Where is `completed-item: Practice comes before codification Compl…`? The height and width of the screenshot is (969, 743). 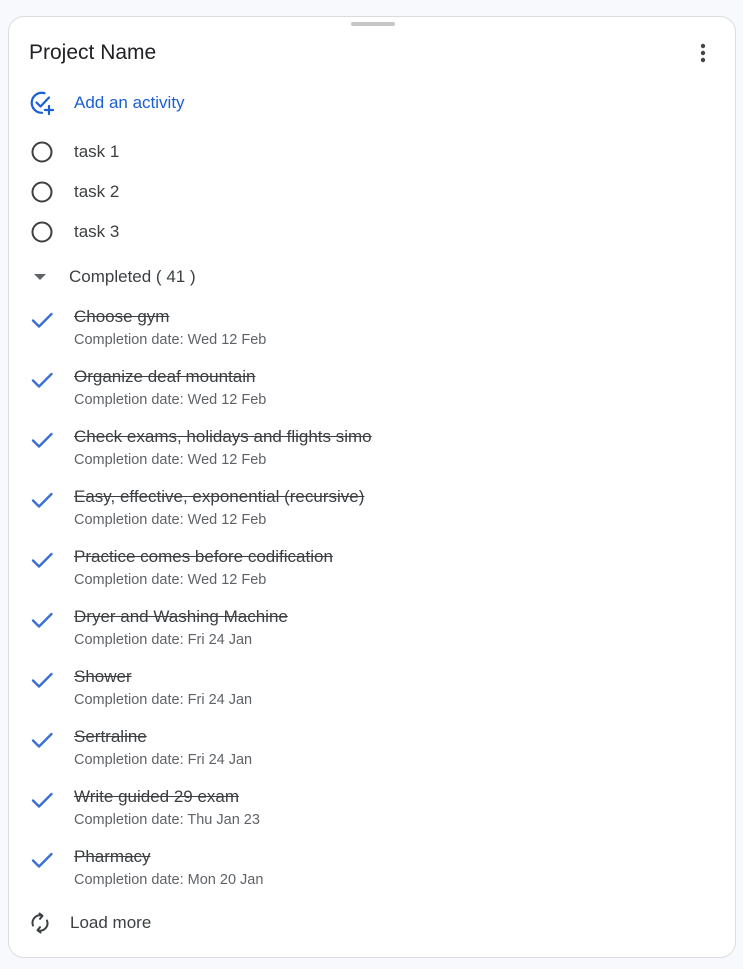
completed-item: Practice comes before codification Compl… is located at coordinates (369, 576).